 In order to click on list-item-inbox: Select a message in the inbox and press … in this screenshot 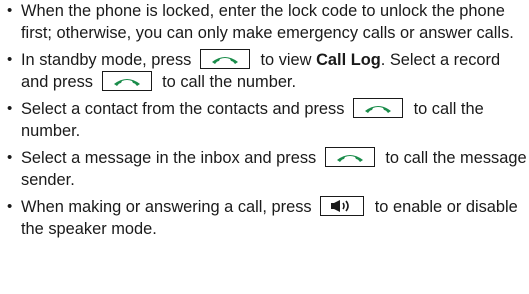, I will do `click(265, 169)`.